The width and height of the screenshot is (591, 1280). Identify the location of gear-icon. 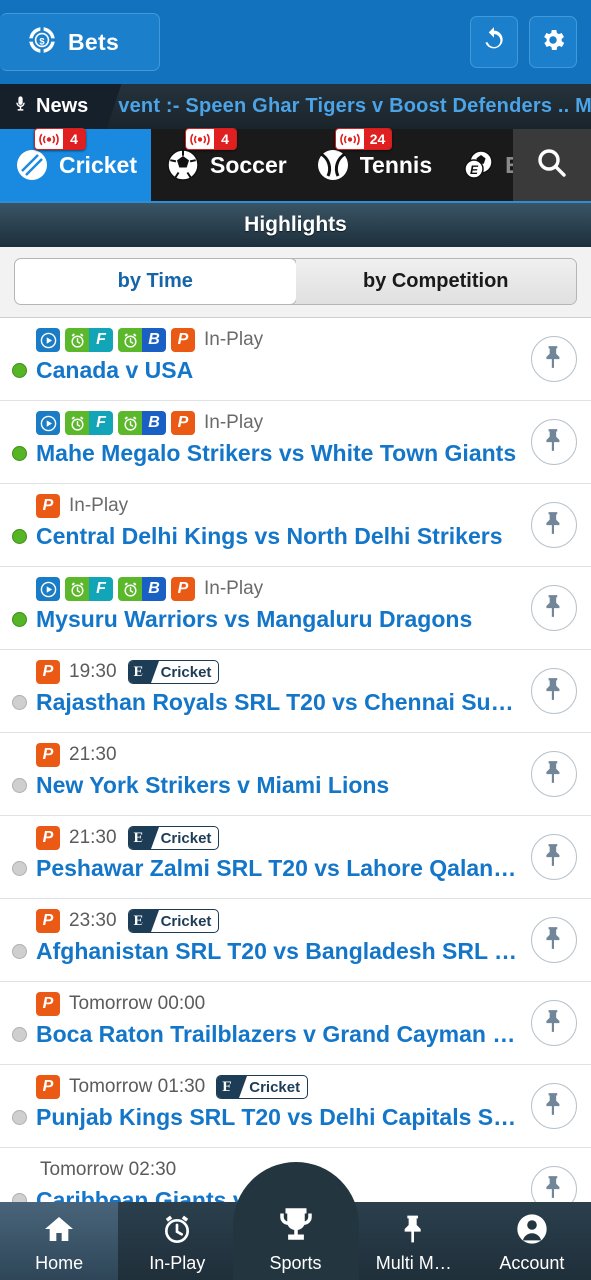
(553, 42).